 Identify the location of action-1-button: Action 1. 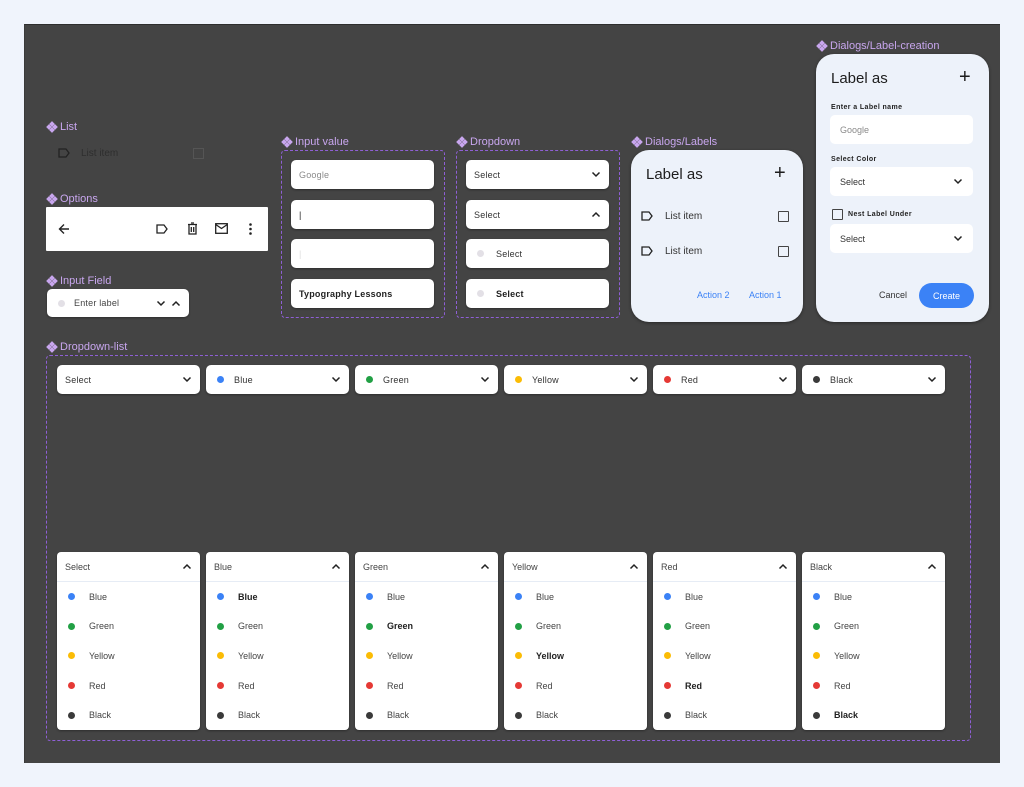
(765, 295).